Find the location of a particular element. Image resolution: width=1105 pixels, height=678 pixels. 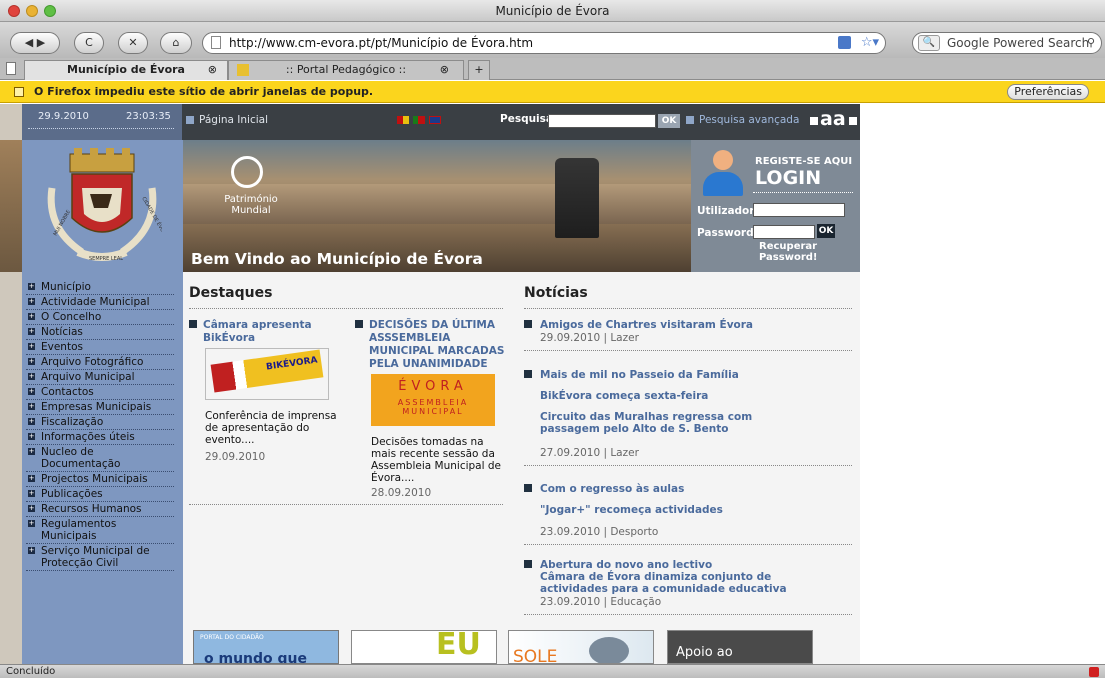

sidebar-menu-label: Arquivo Municipal is located at coordinates (88, 377).